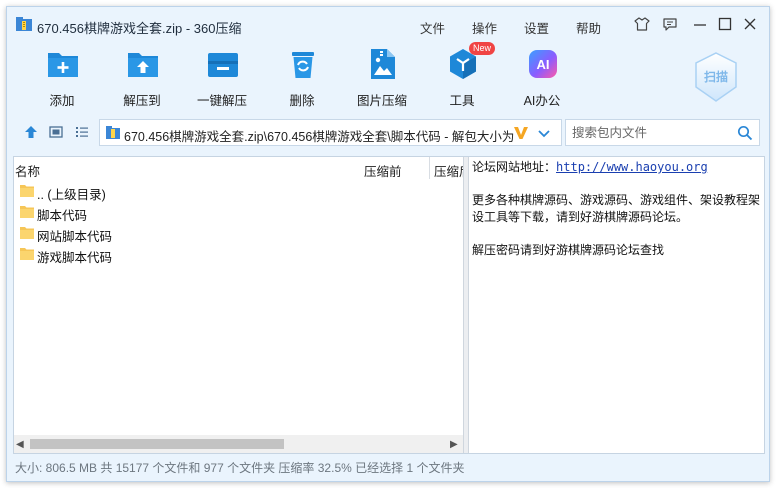 This screenshot has height=488, width=776. What do you see at coordinates (157, 444) in the screenshot?
I see `scroll-thumb` at bounding box center [157, 444].